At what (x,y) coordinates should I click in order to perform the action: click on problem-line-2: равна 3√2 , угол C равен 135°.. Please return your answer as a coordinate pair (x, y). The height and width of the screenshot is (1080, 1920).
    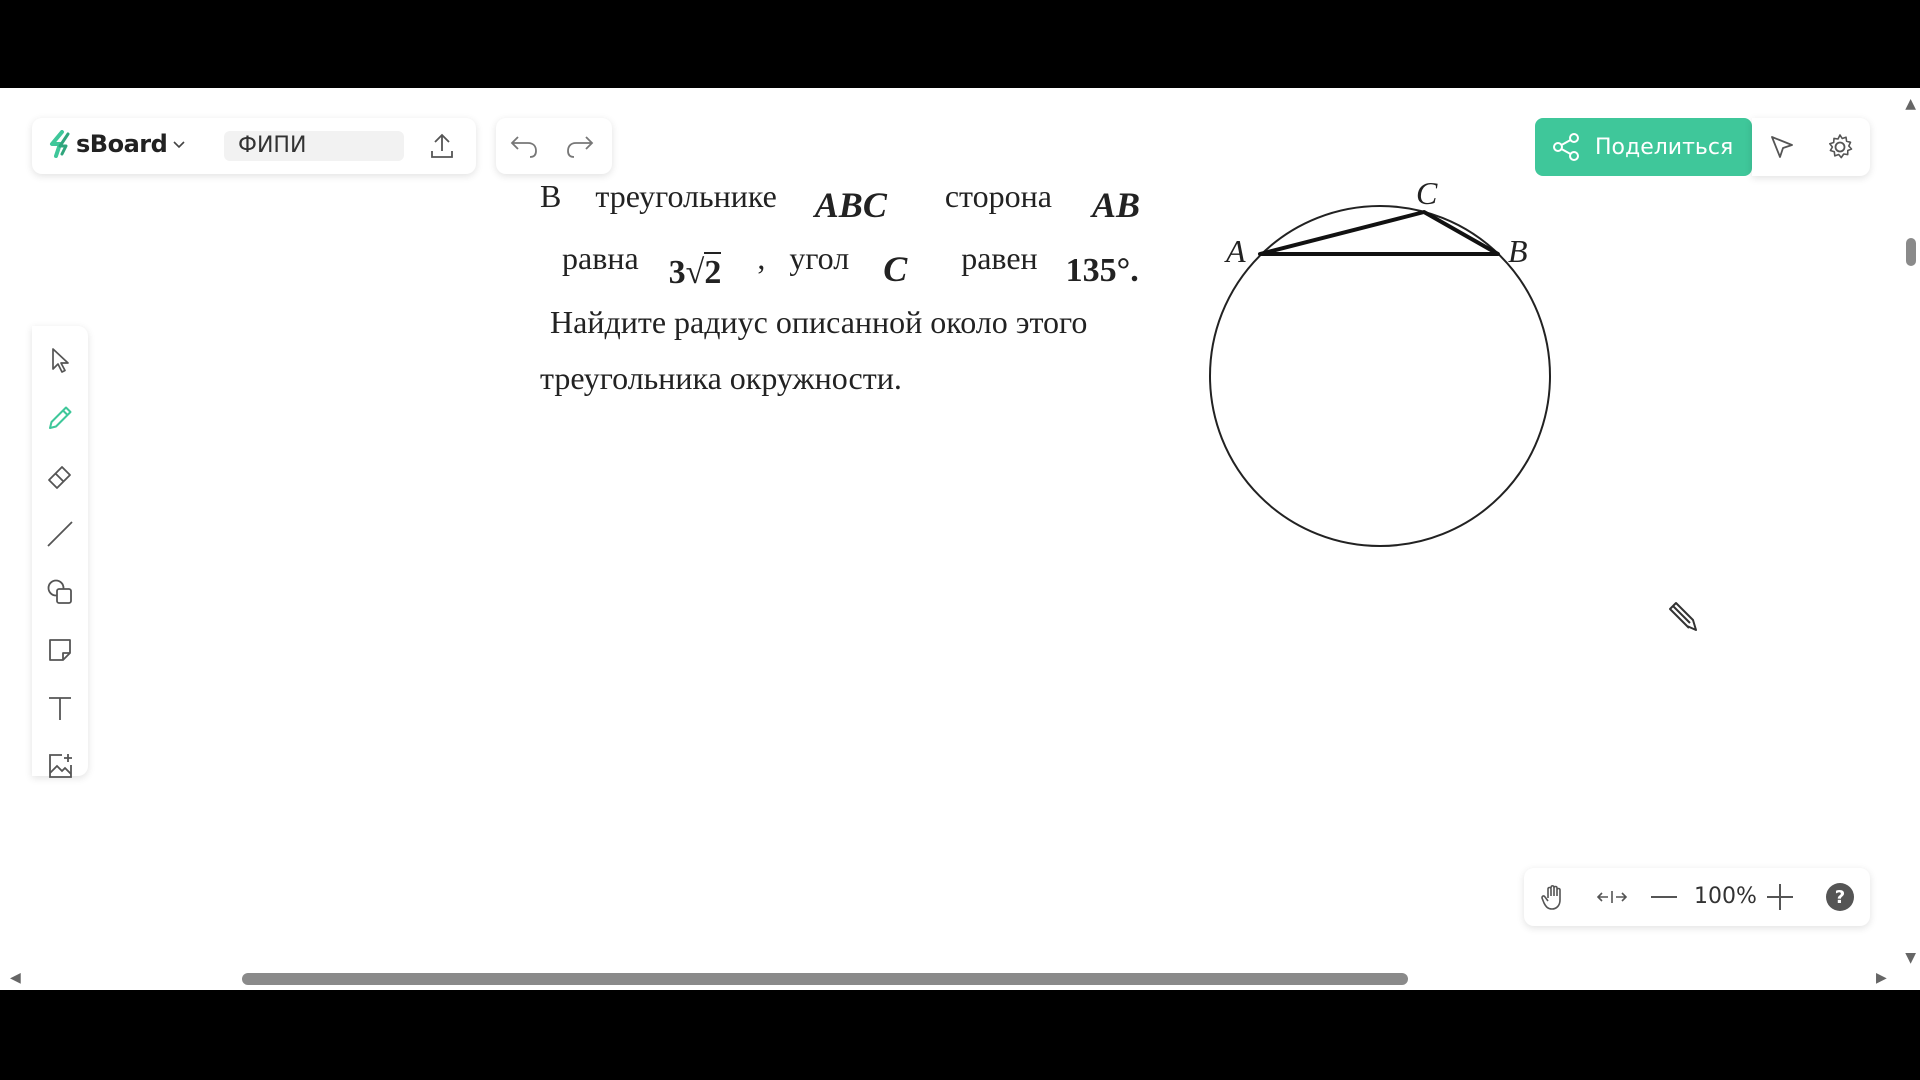
    Looking at the image, I should click on (850, 263).